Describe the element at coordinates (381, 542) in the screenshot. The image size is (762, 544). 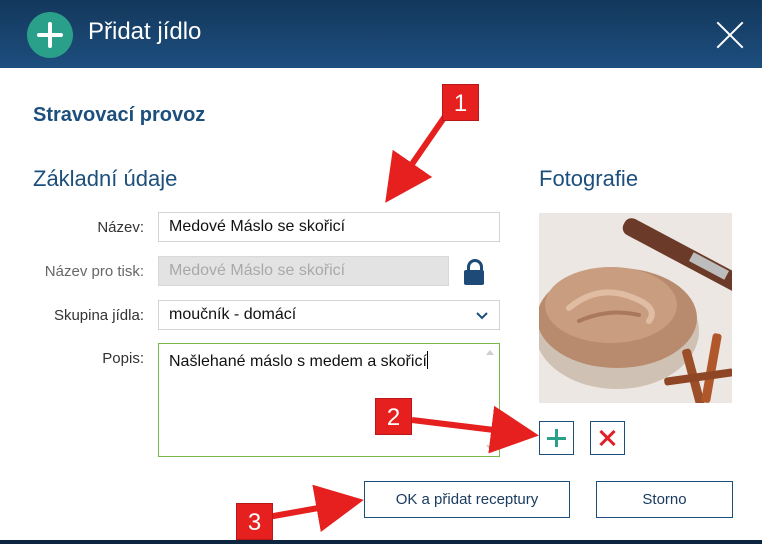
I see `window-bottom-border` at that location.